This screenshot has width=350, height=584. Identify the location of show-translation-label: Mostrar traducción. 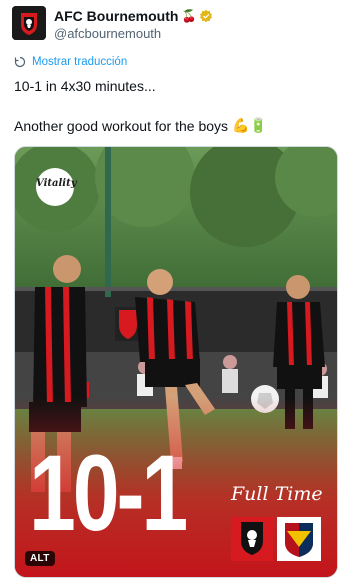
(79, 62).